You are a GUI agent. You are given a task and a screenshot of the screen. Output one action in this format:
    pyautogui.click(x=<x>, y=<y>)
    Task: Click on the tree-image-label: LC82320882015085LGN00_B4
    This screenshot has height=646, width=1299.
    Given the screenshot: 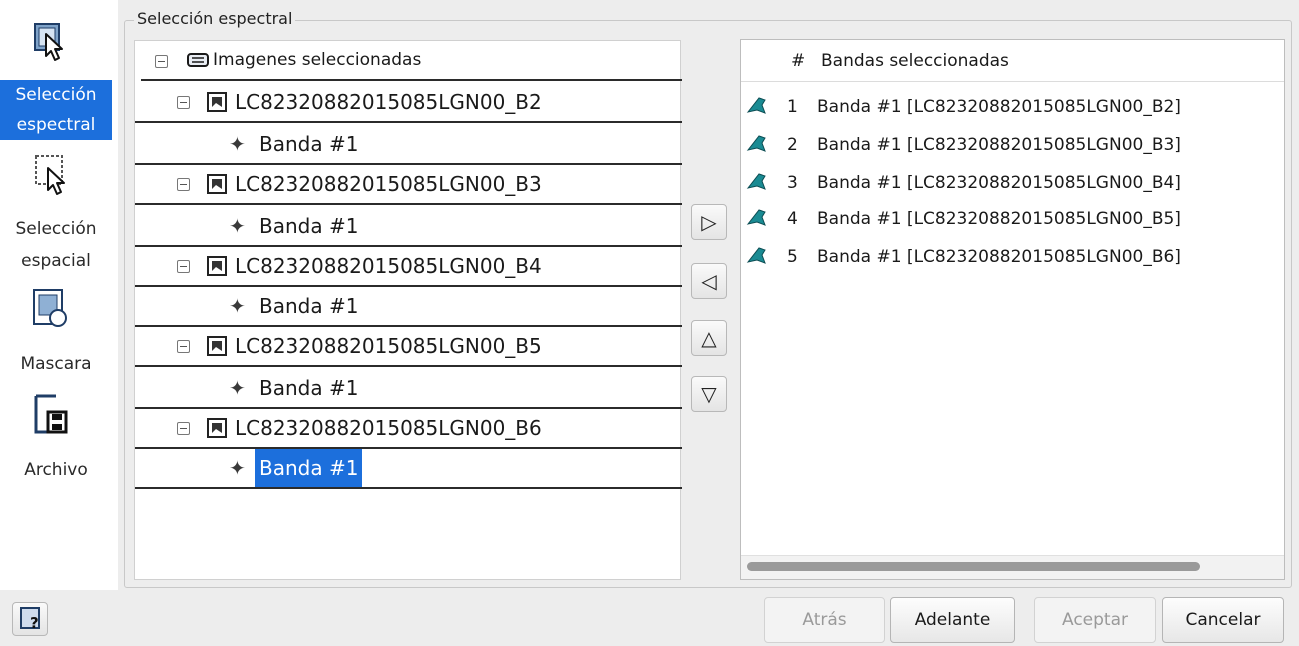 What is the action you would take?
    pyautogui.click(x=388, y=266)
    